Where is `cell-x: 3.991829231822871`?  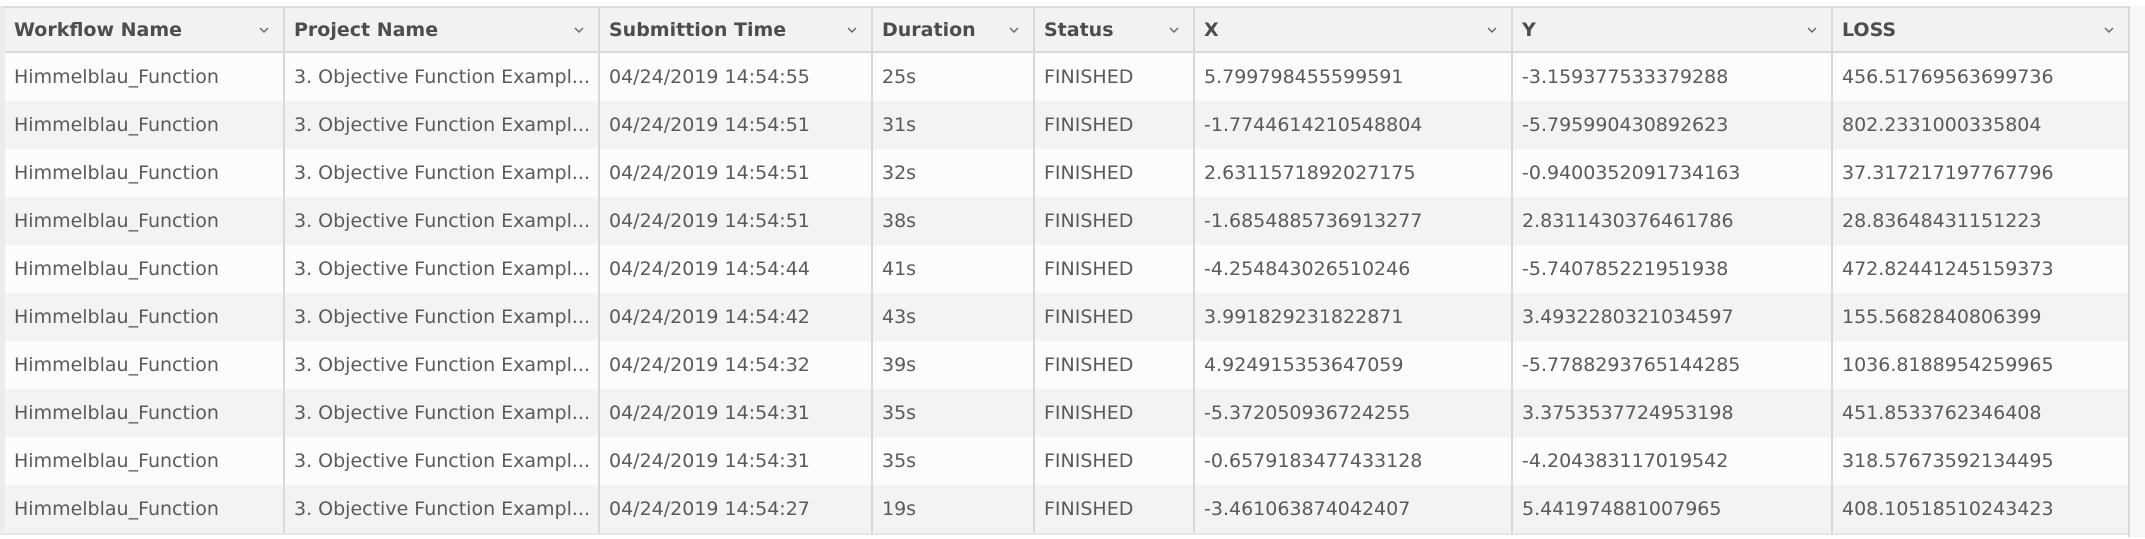 cell-x: 3.991829231822871 is located at coordinates (1354, 317).